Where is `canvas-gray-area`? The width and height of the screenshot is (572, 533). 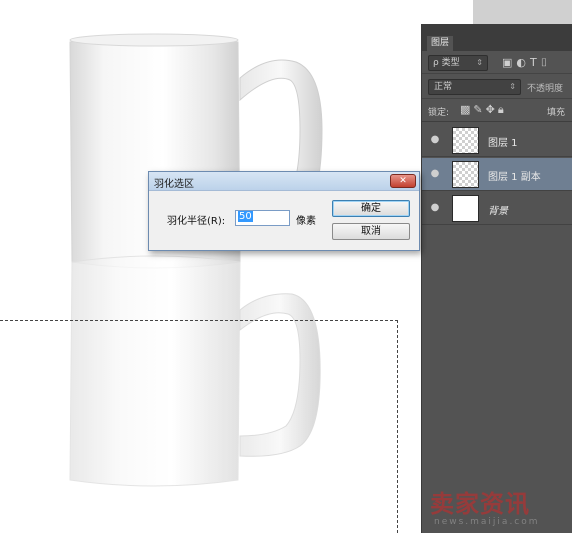 canvas-gray-area is located at coordinates (522, 12).